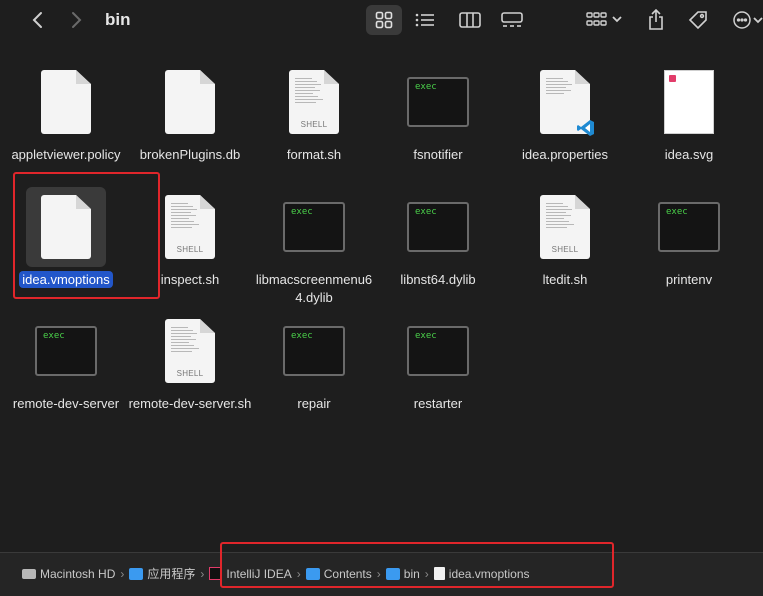  I want to click on disk-icon, so click(29, 573).